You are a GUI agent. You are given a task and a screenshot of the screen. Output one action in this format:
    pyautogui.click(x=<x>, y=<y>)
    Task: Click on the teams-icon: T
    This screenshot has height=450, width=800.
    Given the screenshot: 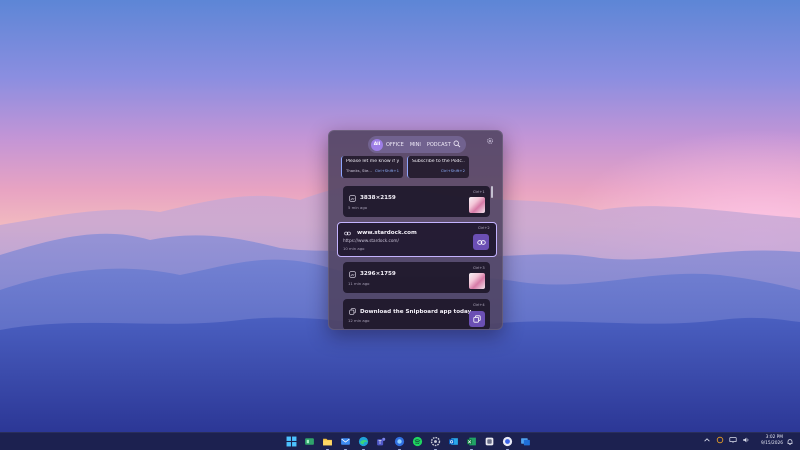 What is the action you would take?
    pyautogui.click(x=381, y=441)
    